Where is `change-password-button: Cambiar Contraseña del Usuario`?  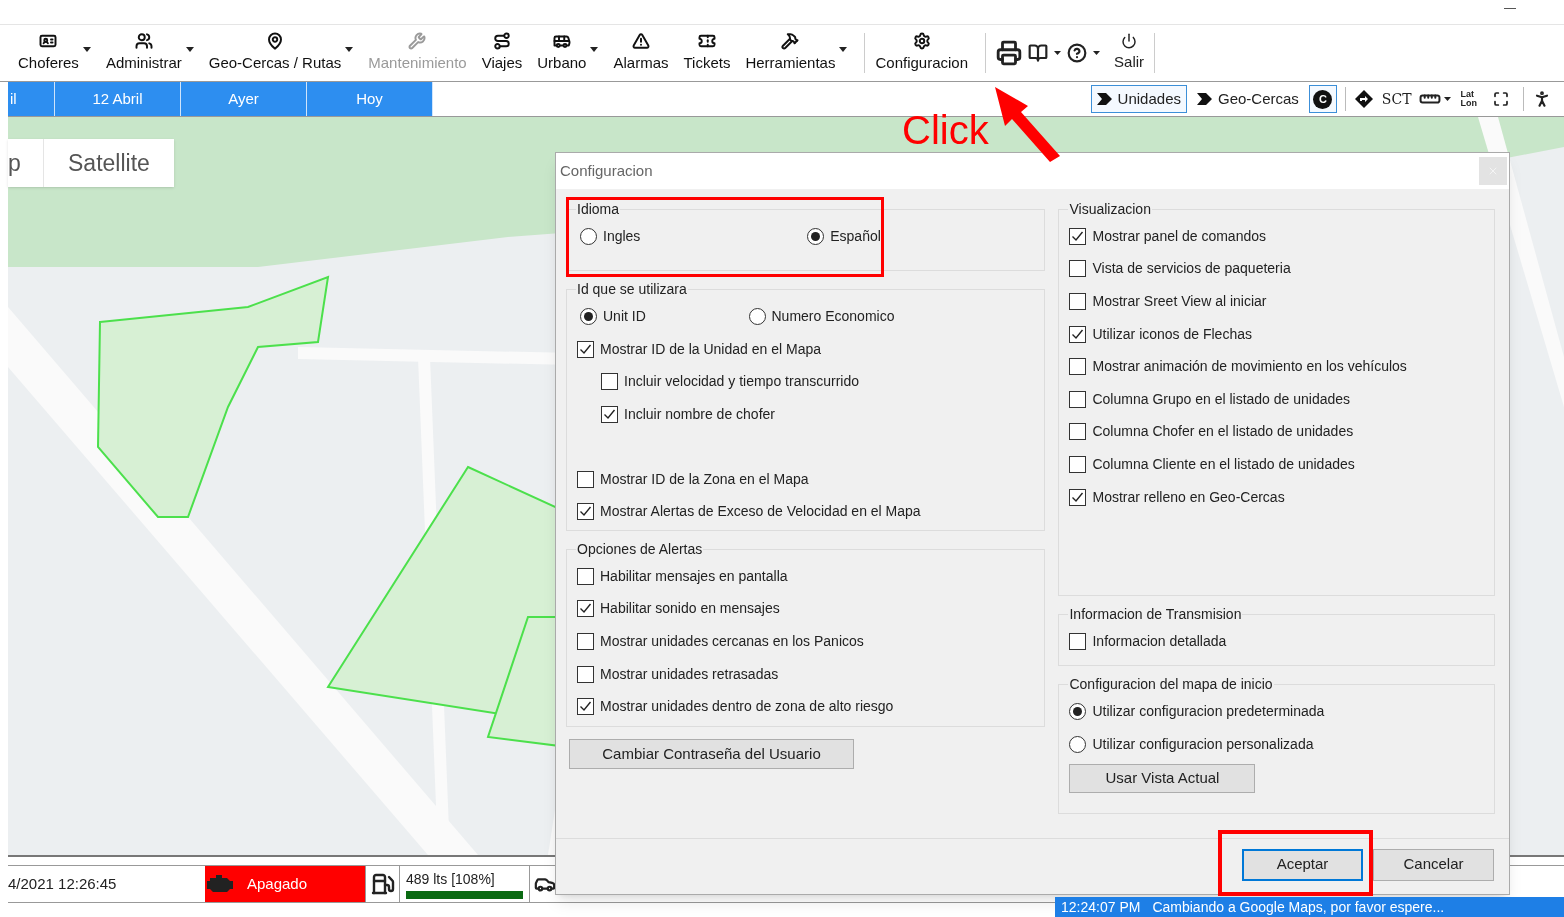
change-password-button: Cambiar Contraseña del Usuario is located at coordinates (711, 754).